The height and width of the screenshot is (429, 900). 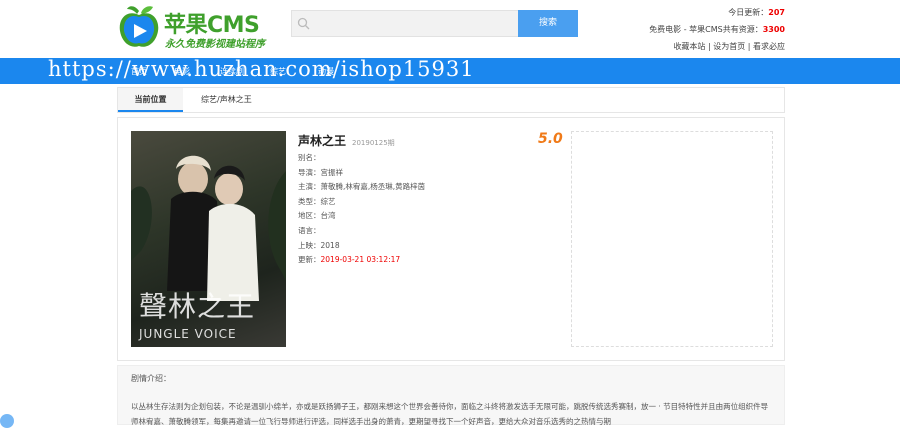 What do you see at coordinates (226, 100) in the screenshot?
I see `breadcrumb-path: 综艺/声林之王` at bounding box center [226, 100].